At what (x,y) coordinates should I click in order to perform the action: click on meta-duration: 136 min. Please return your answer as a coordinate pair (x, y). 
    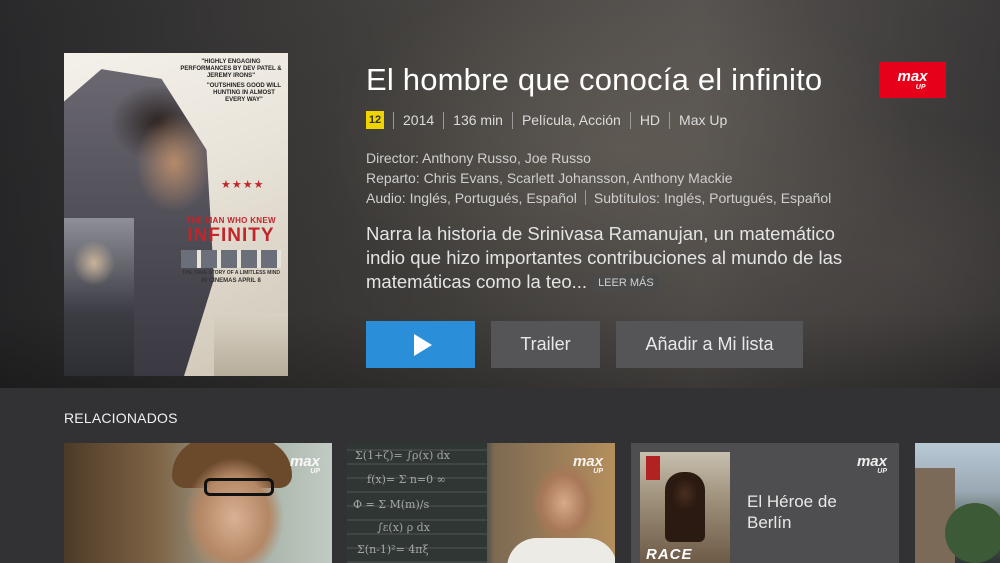
    Looking at the image, I should click on (478, 120).